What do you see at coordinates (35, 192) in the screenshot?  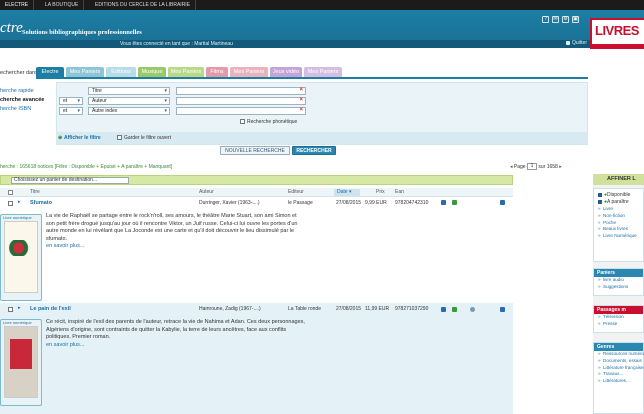 I see `col-title: Titre` at bounding box center [35, 192].